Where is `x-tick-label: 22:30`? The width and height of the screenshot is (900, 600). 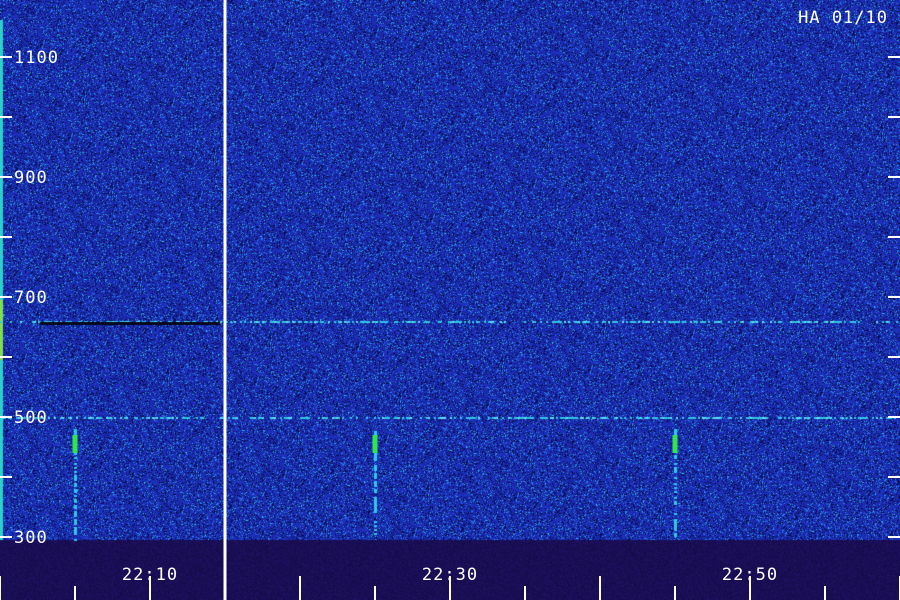 x-tick-label: 22:30 is located at coordinates (450, 575).